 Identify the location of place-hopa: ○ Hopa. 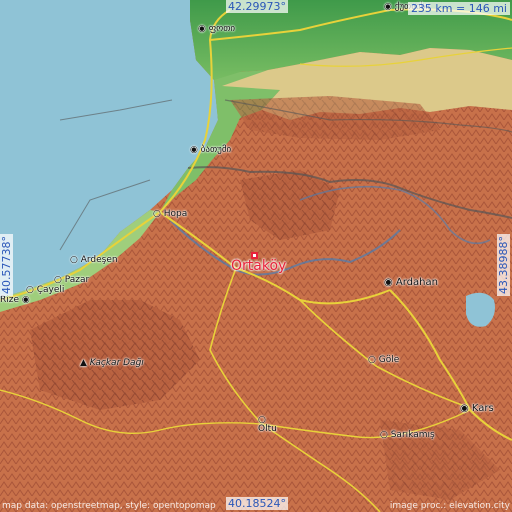
(170, 214).